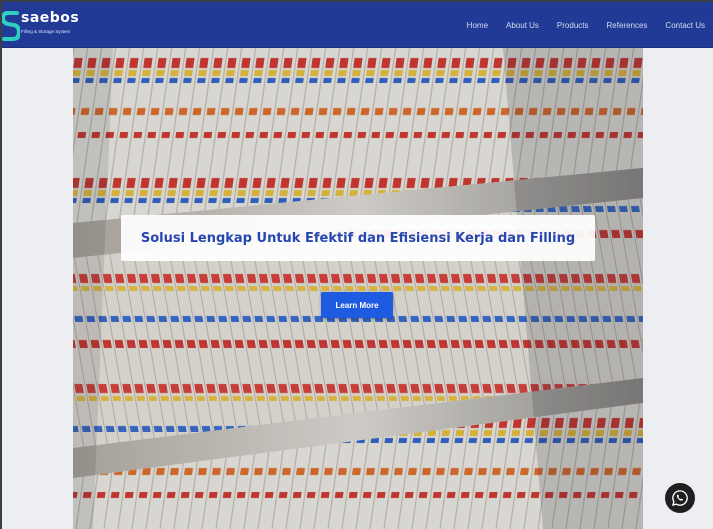 The image size is (713, 529). What do you see at coordinates (522, 25) in the screenshot?
I see `nav-about-us: About Us` at bounding box center [522, 25].